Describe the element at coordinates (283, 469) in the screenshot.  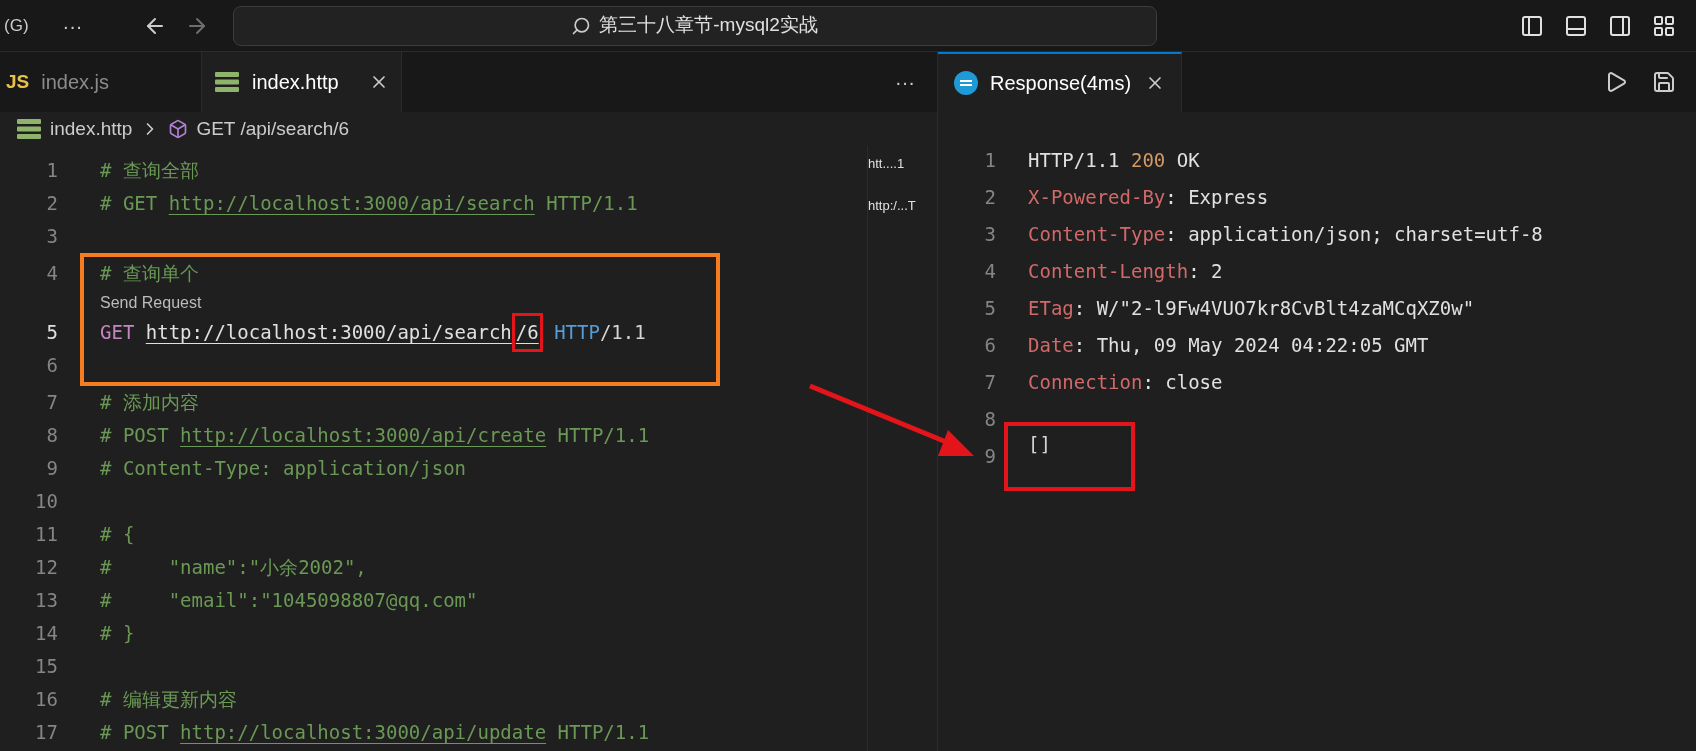
I see `code-comment: # Content-Type: application/json` at that location.